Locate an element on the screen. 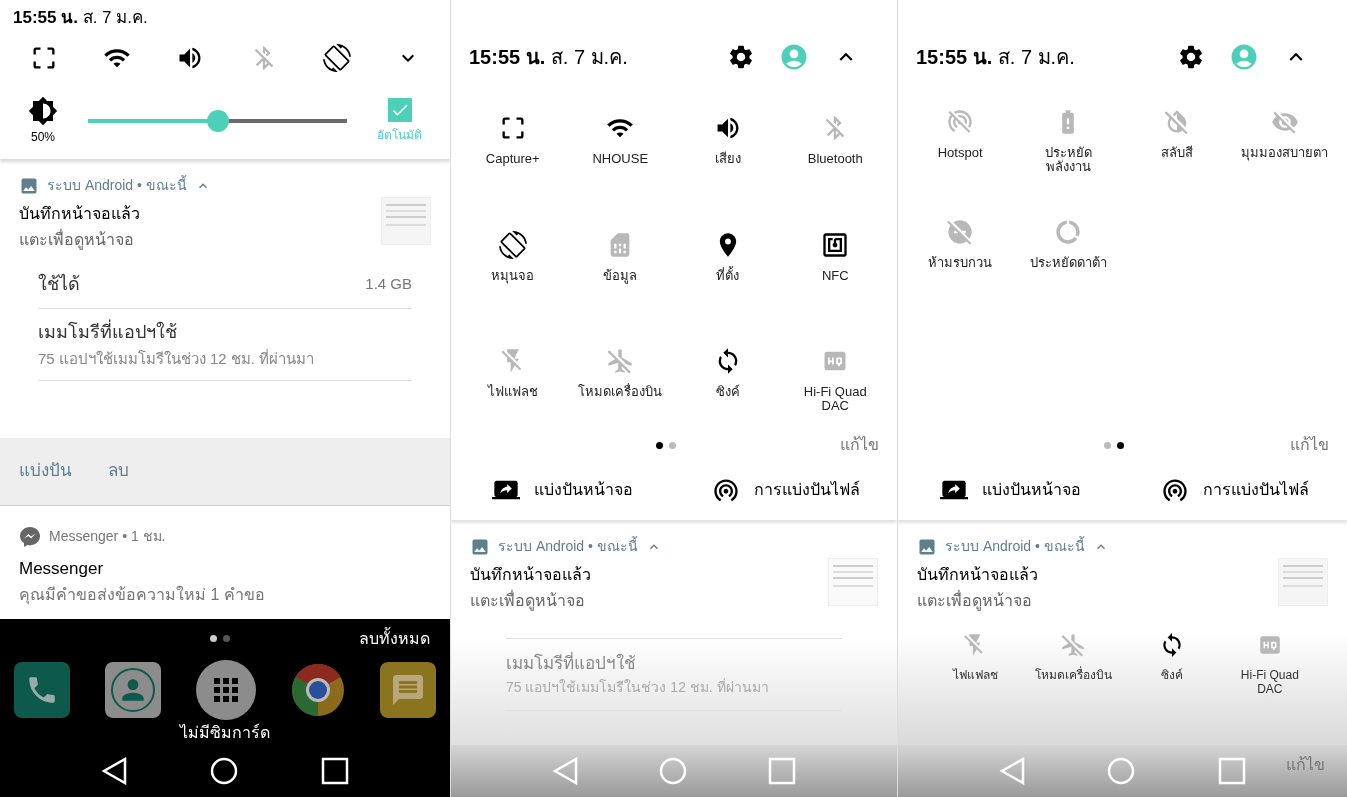 This screenshot has width=1347, height=797. tile-label: หมุนจอ is located at coordinates (513, 275).